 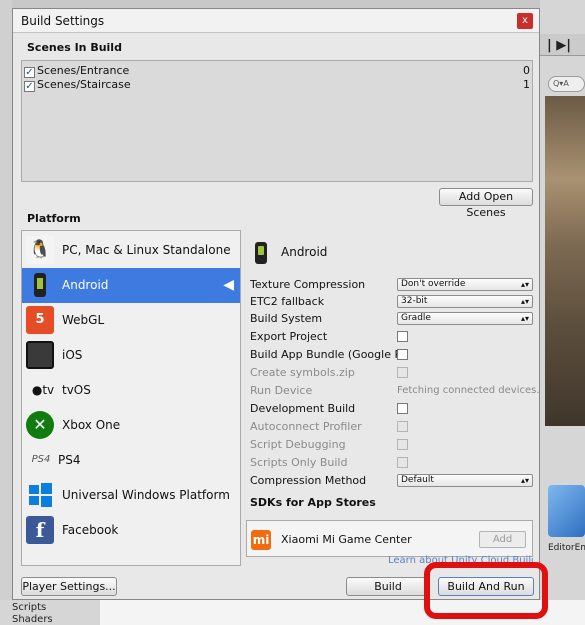 I want to click on project-item: Shaders, so click(x=32, y=619).